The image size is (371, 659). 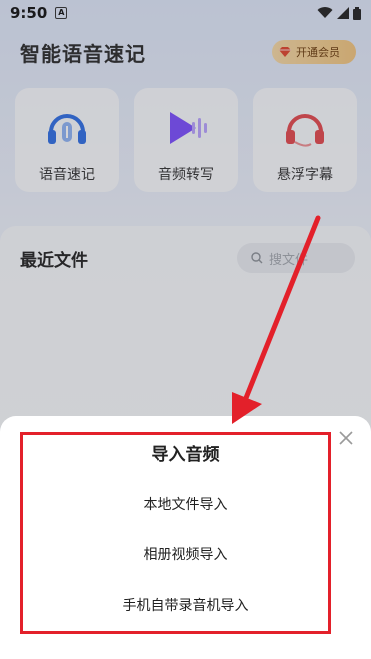 I want to click on sheet-title: 导入音频, so click(x=185, y=455).